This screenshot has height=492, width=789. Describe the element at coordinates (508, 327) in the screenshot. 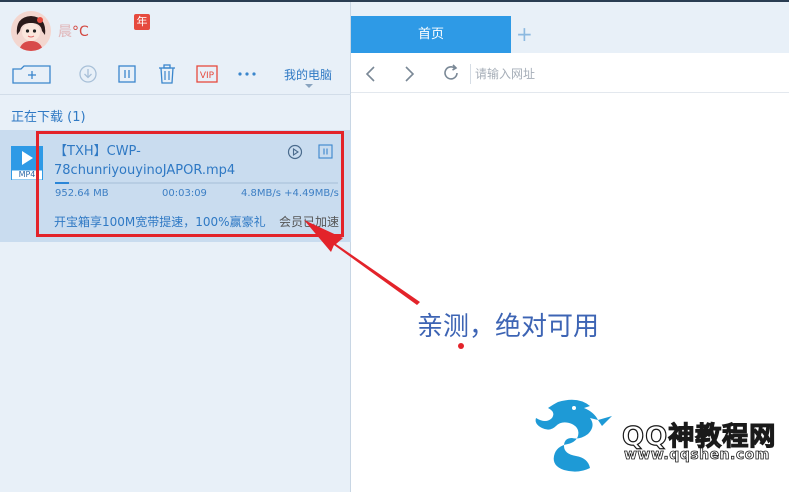

I see `annotation-text: 亲测，绝对可用` at that location.